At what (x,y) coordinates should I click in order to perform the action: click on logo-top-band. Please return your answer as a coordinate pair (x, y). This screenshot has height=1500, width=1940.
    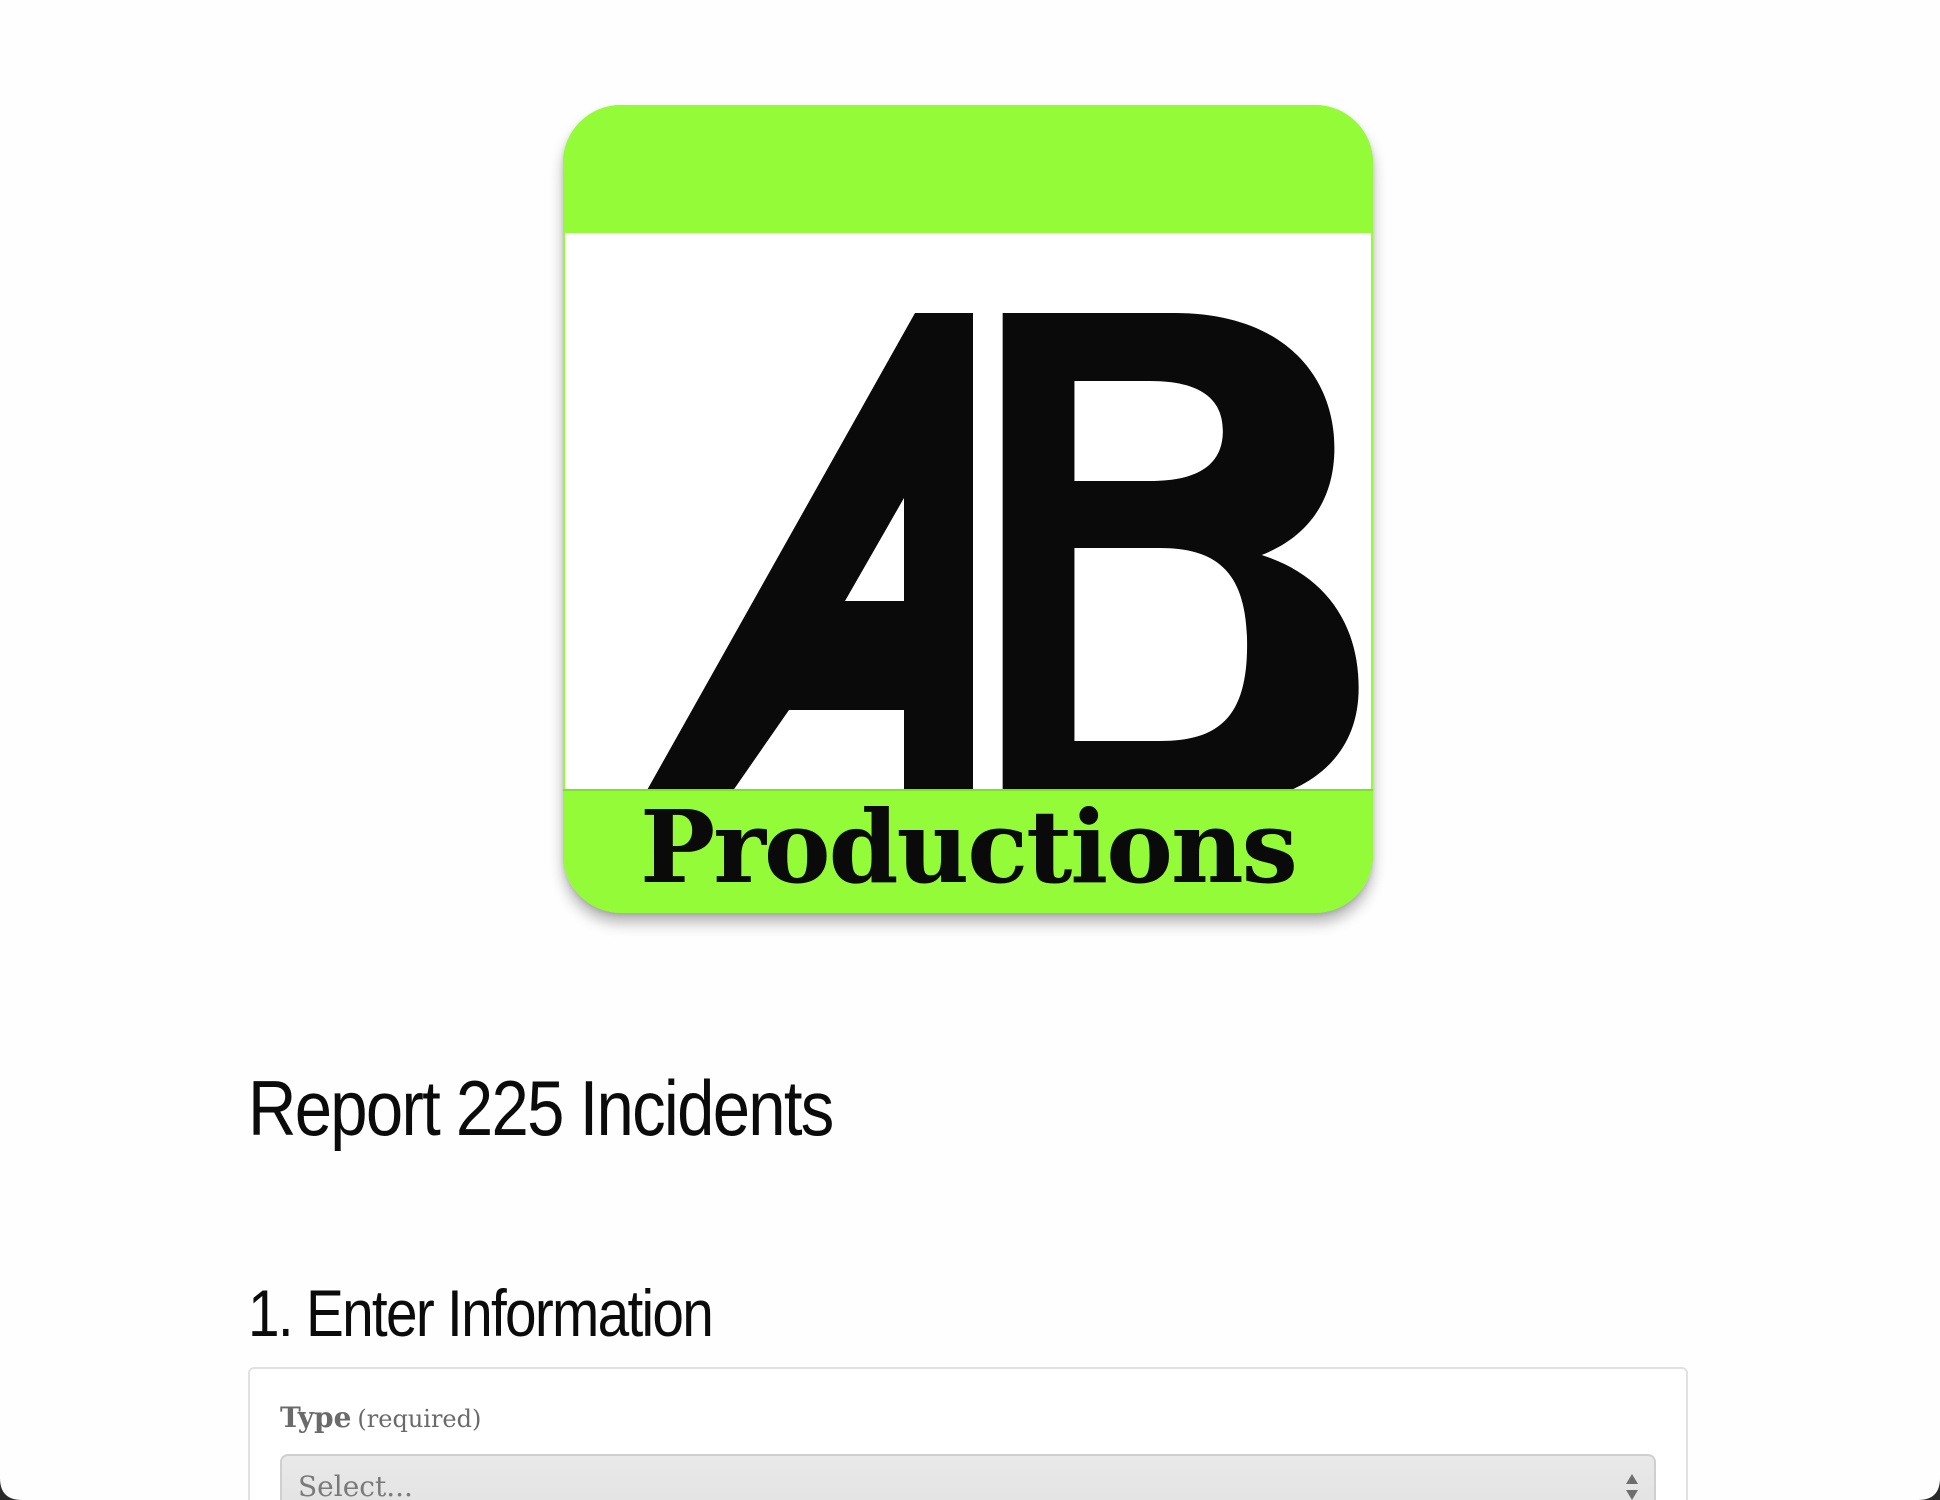
    Looking at the image, I should click on (968, 169).